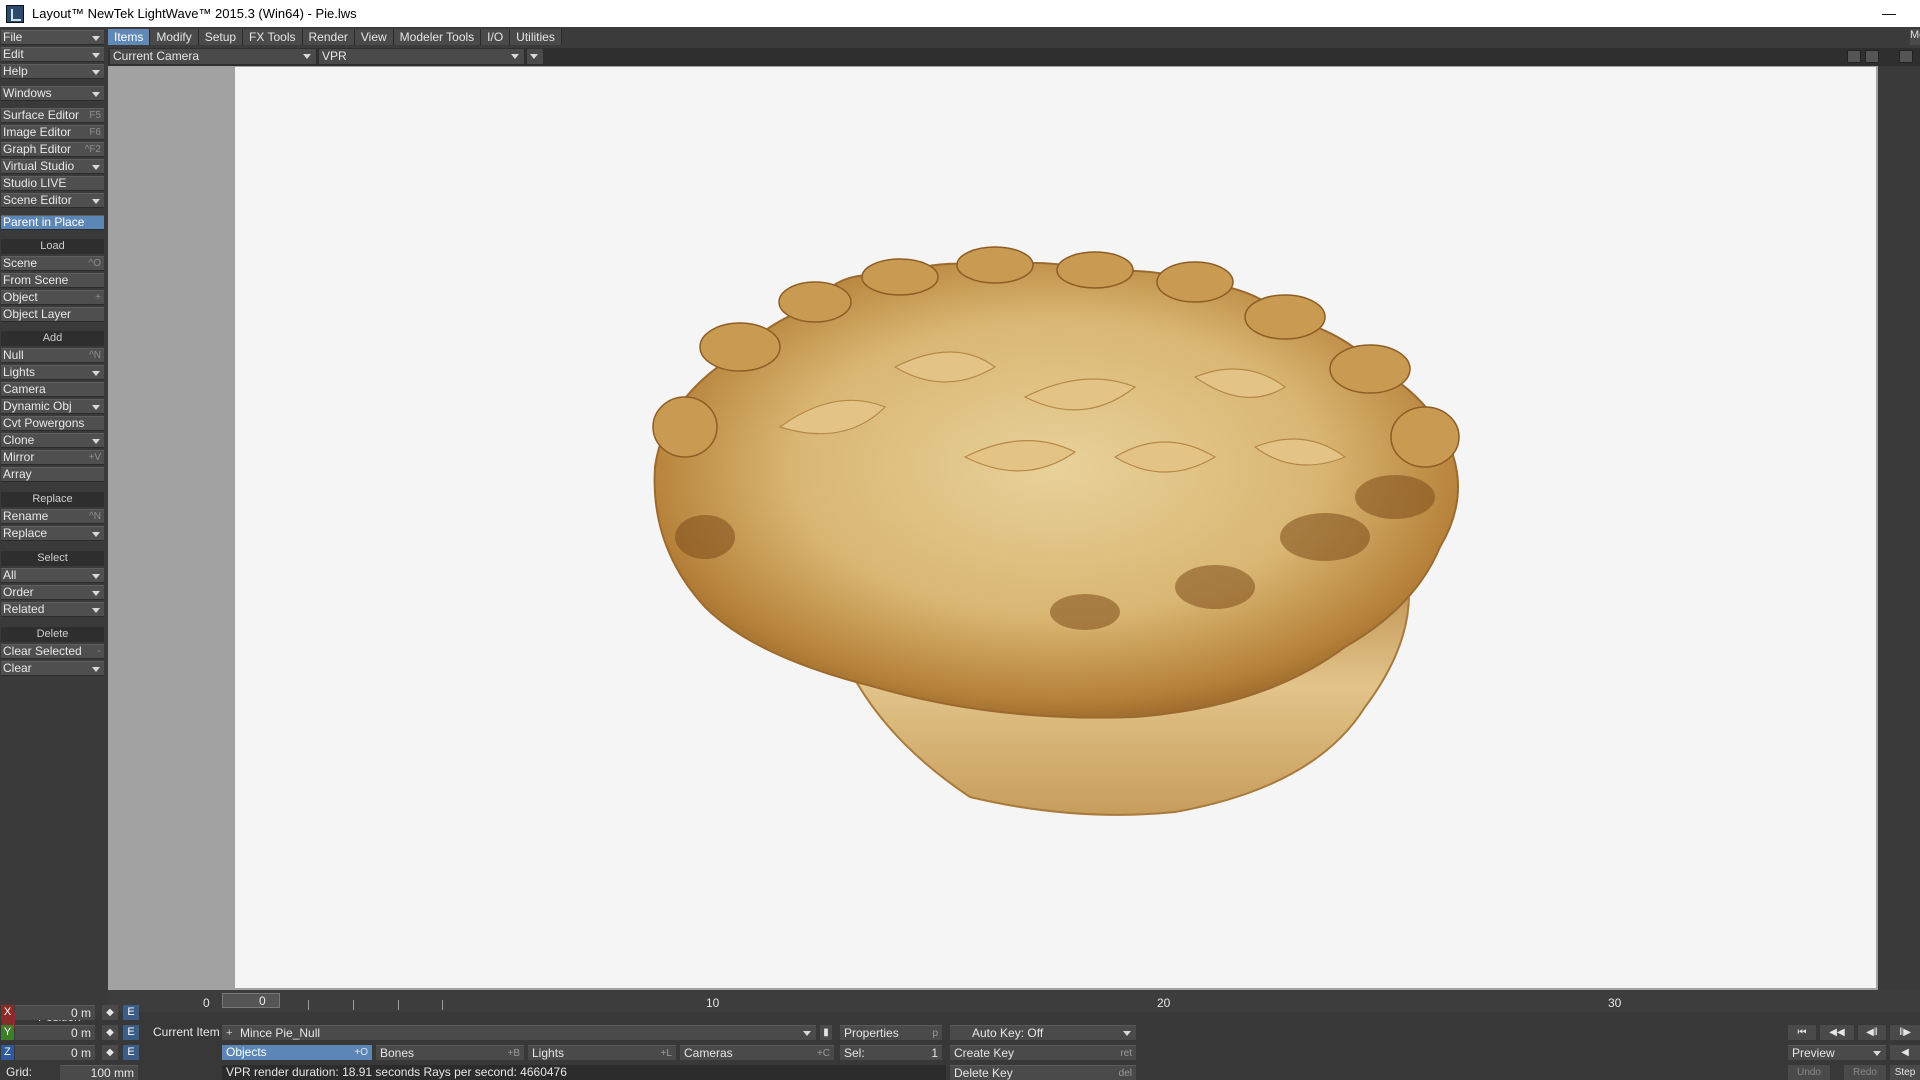 Image resolution: width=1920 pixels, height=1080 pixels. What do you see at coordinates (328, 37) in the screenshot?
I see `tab-render: Render` at bounding box center [328, 37].